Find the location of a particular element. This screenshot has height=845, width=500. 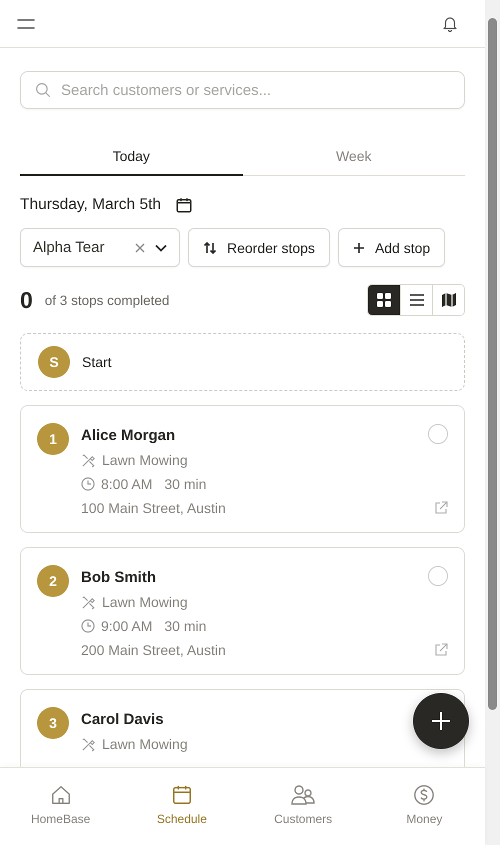

up-down-arrows-icon is located at coordinates (210, 247).